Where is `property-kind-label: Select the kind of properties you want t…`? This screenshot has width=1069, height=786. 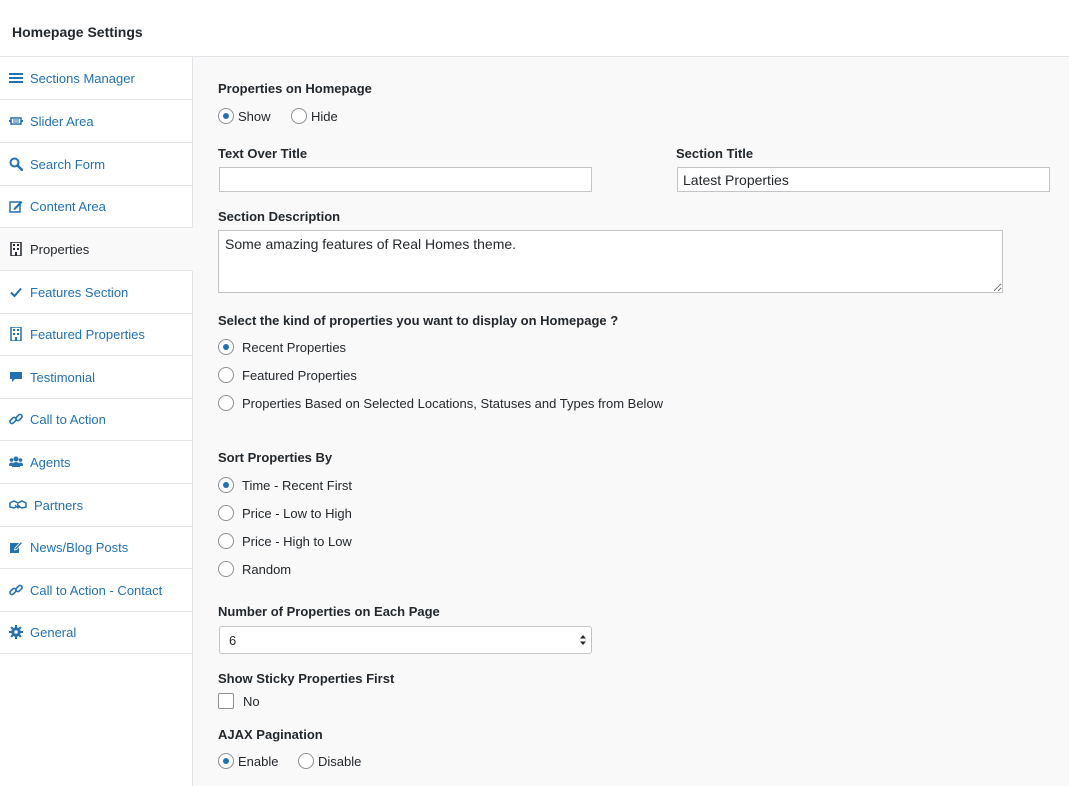
property-kind-label: Select the kind of properties you want t… is located at coordinates (418, 320).